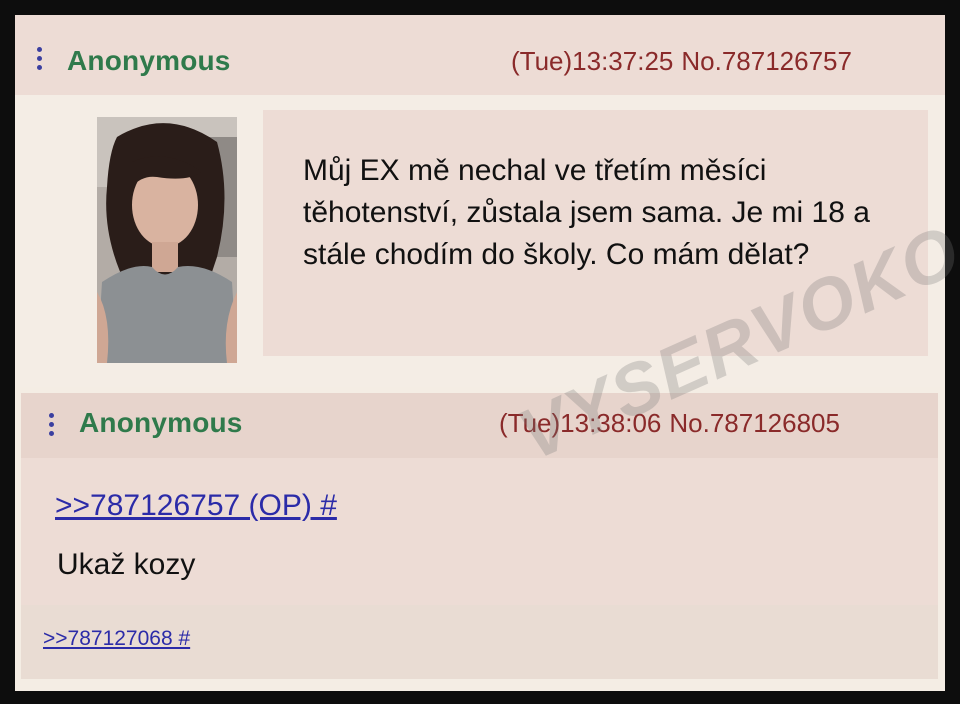 This screenshot has width=960, height=704. Describe the element at coordinates (161, 422) in the screenshot. I see `reply-poster-name: Anonymous` at that location.